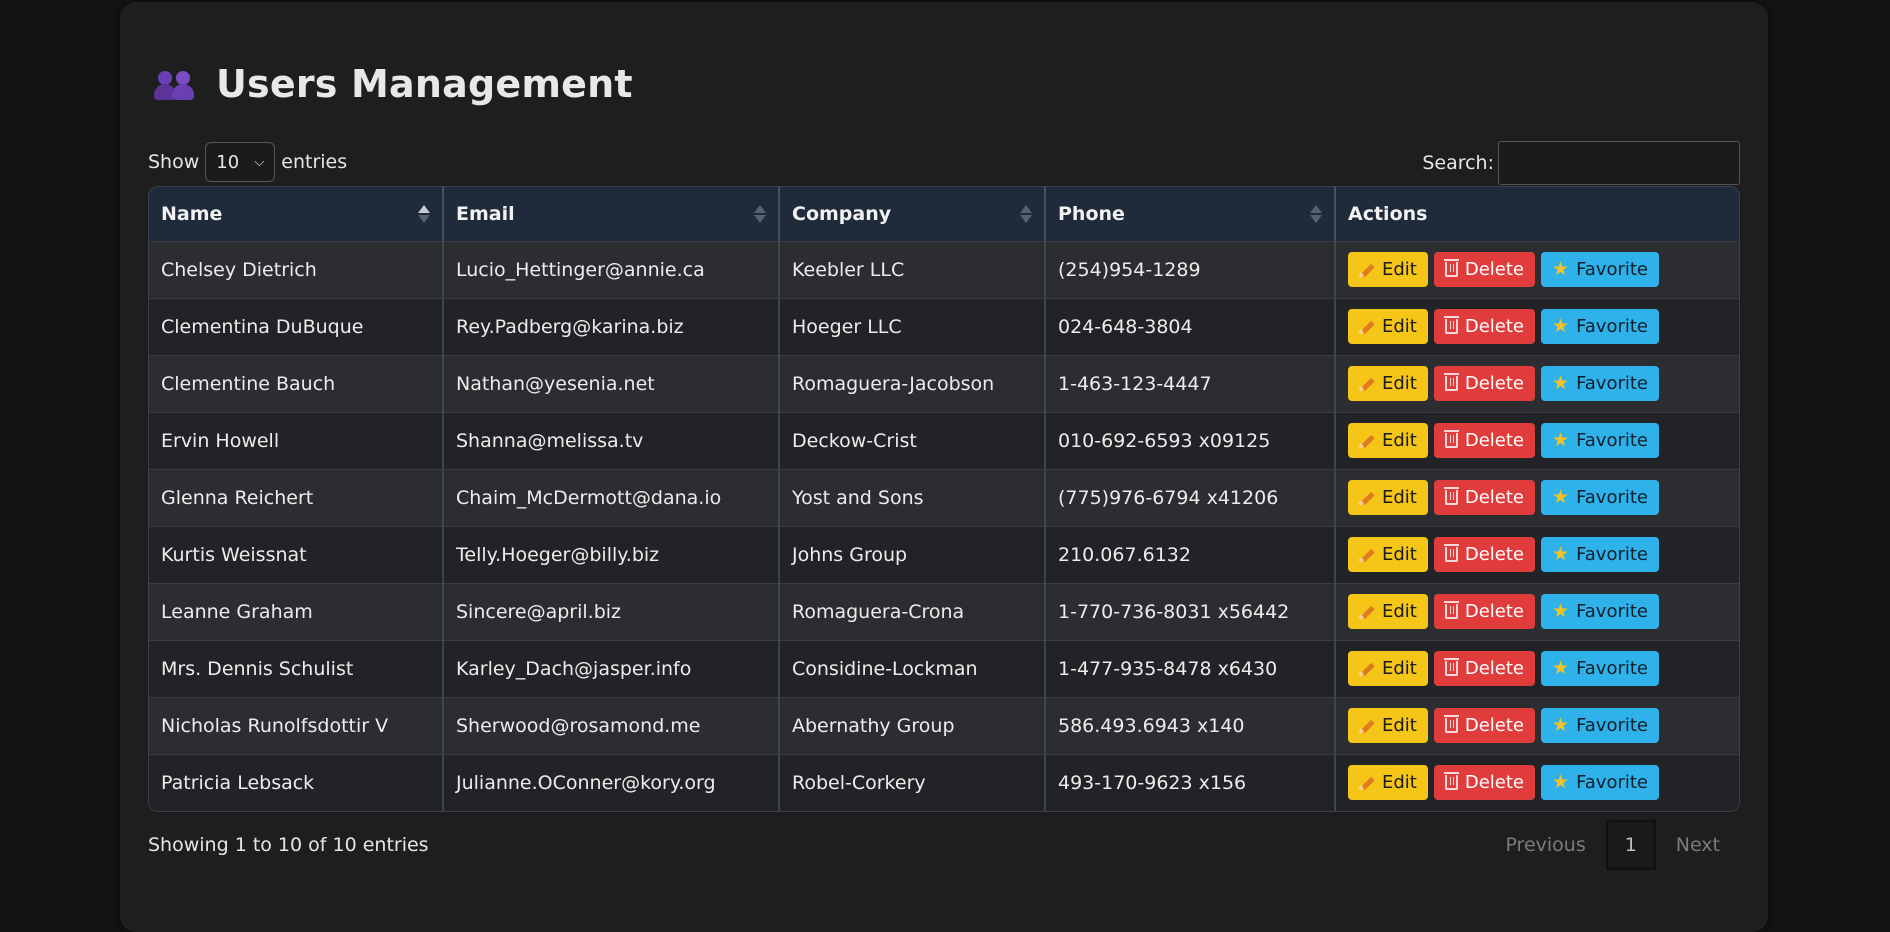 The image size is (1890, 932). I want to click on cell-name: Leanne Graham, so click(296, 611).